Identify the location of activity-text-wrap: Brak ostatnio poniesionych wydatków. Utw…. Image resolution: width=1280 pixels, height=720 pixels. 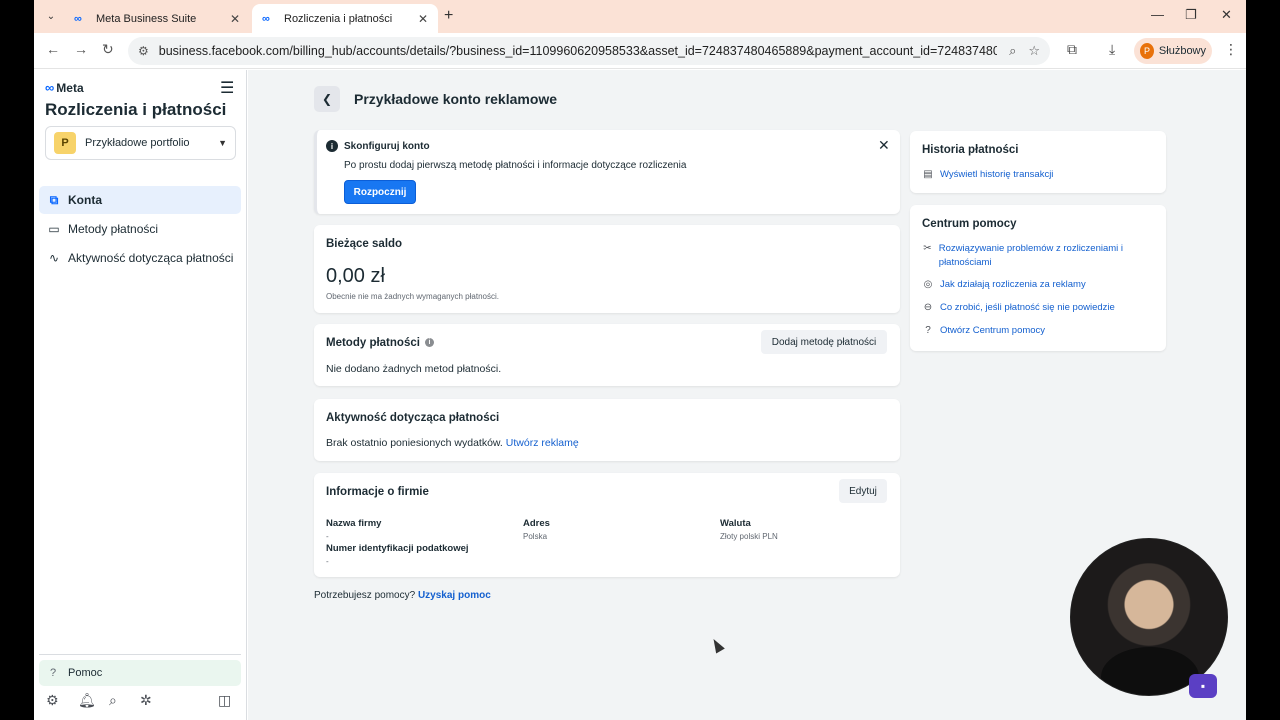
(452, 443).